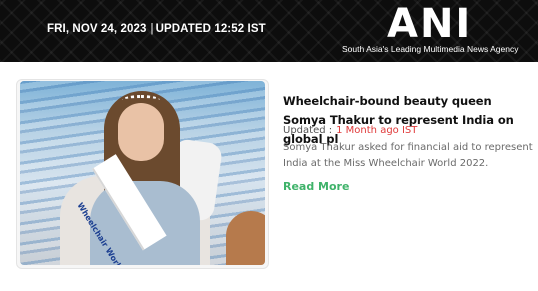 Image resolution: width=538 pixels, height=291 pixels. I want to click on article-meta: Updated :1 Month ago IST, so click(350, 130).